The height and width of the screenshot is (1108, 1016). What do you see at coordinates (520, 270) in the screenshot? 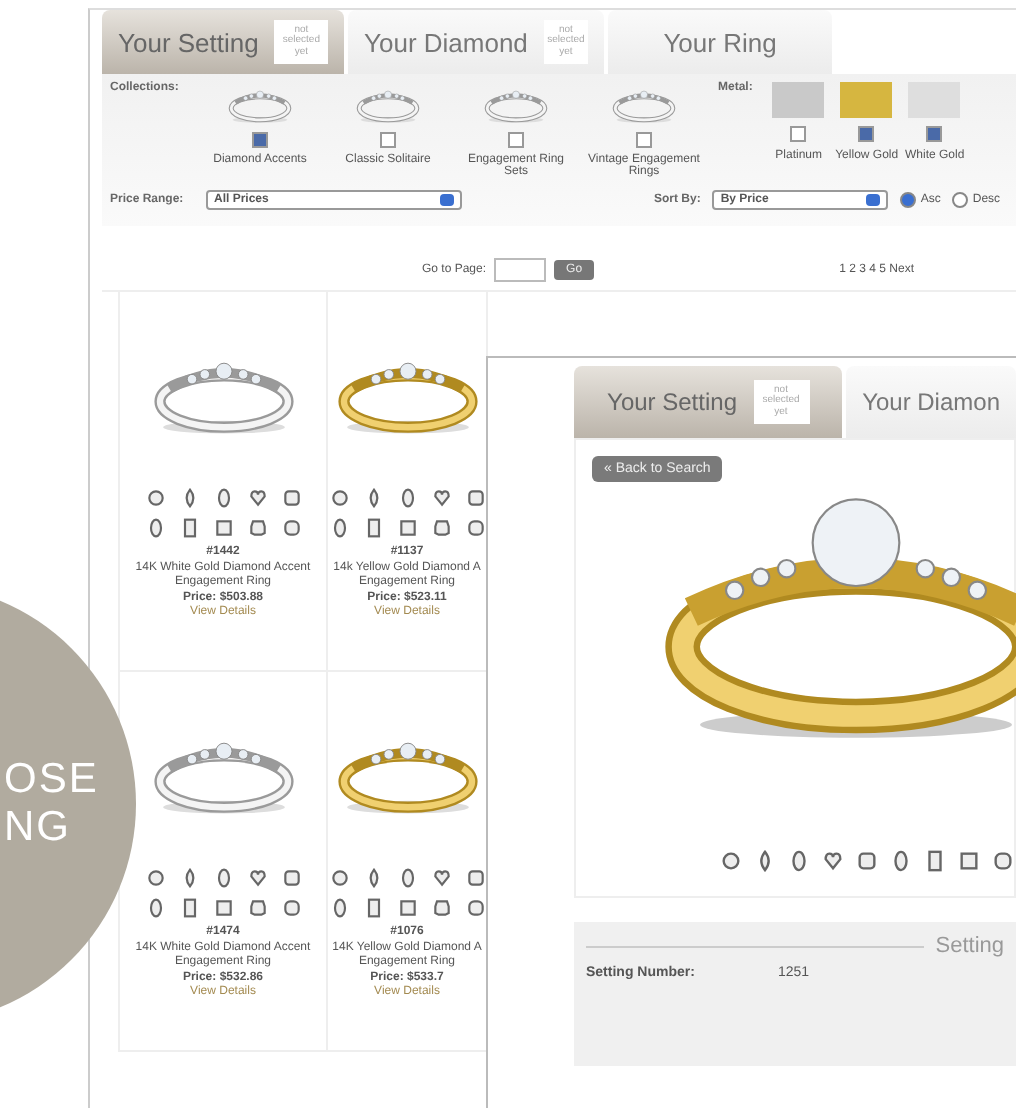
I see `page-input` at bounding box center [520, 270].